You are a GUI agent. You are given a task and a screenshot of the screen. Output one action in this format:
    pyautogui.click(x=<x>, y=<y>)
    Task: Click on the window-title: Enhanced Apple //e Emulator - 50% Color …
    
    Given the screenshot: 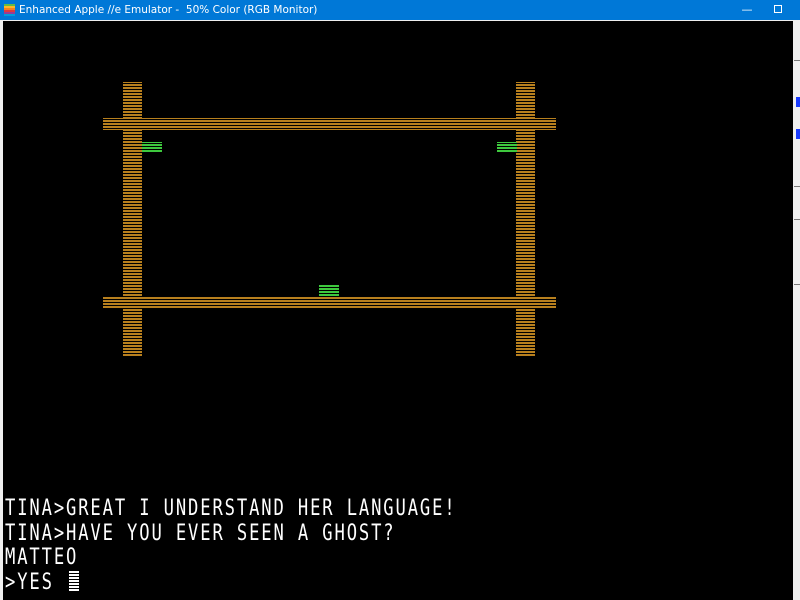 What is the action you would take?
    pyautogui.click(x=168, y=10)
    